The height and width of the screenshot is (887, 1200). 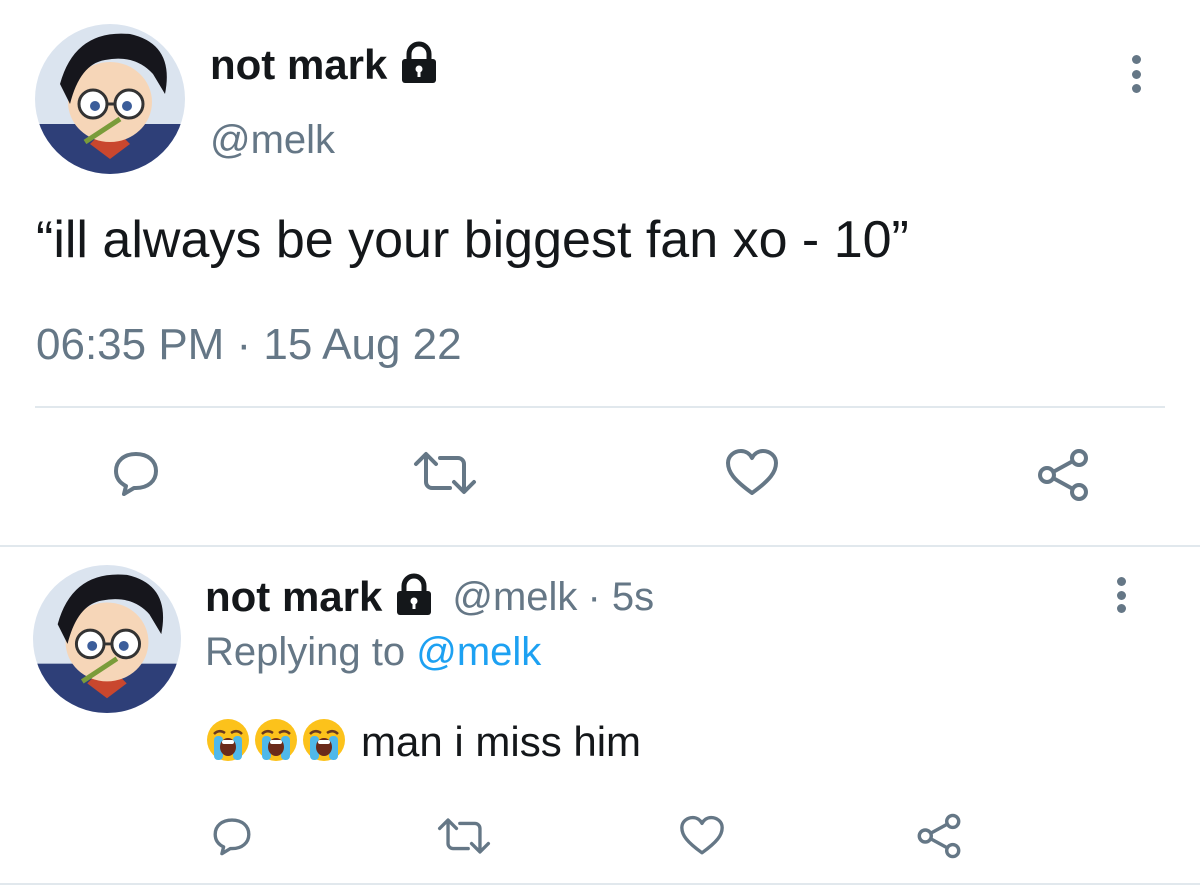 I want to click on tweet-handle: @melk, so click(x=272, y=140).